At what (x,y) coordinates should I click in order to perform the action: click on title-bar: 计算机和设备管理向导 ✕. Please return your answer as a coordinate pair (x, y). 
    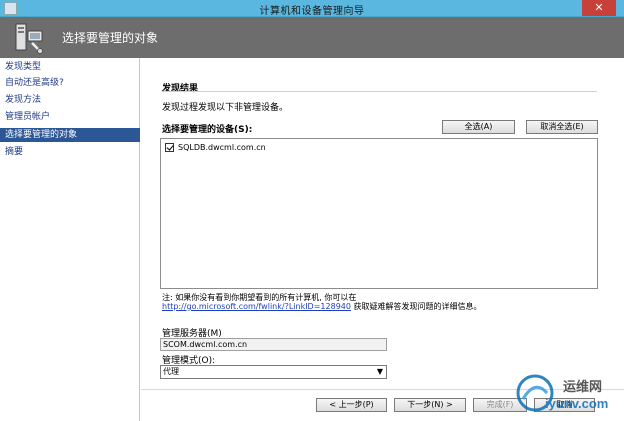
    Looking at the image, I should click on (312, 8).